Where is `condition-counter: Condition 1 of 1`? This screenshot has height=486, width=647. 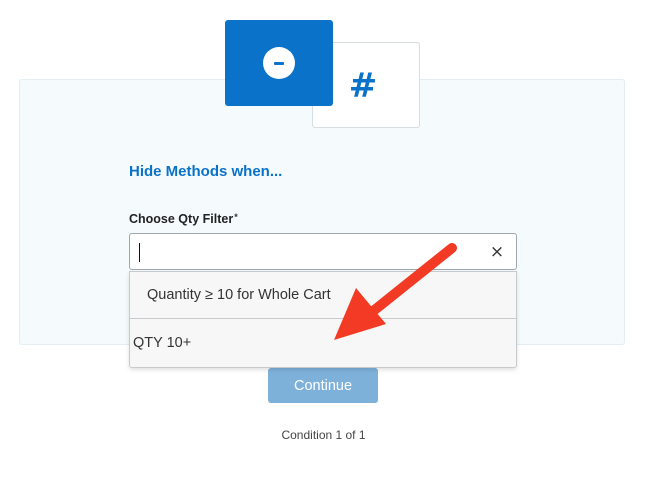 condition-counter: Condition 1 of 1 is located at coordinates (323, 435).